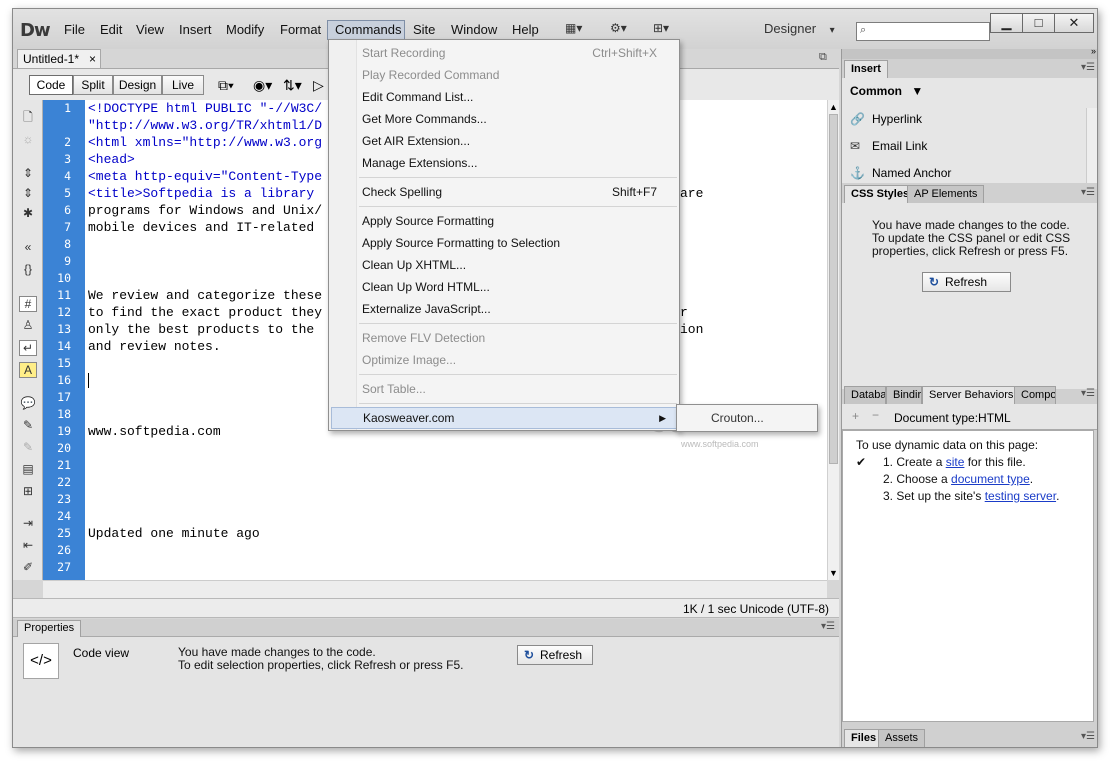  What do you see at coordinates (28, 470) in the screenshot?
I see `recent-snippets-icon: ▤` at bounding box center [28, 470].